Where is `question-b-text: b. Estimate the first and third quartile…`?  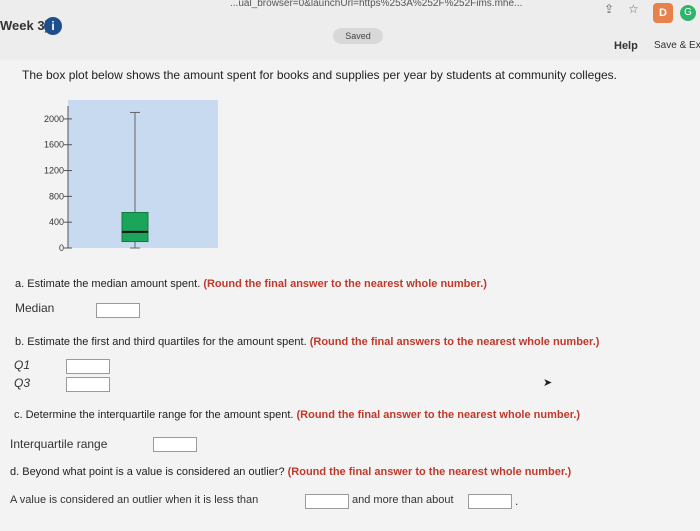
question-b-text: b. Estimate the first and third quartile… is located at coordinates (162, 342).